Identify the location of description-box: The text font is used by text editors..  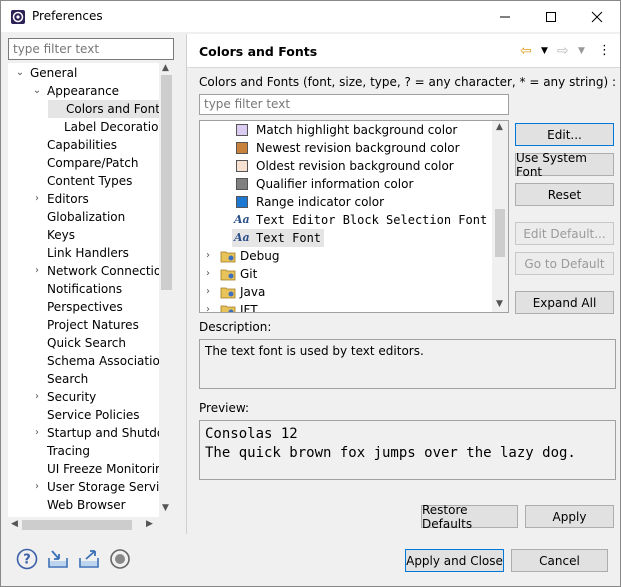
(407, 364).